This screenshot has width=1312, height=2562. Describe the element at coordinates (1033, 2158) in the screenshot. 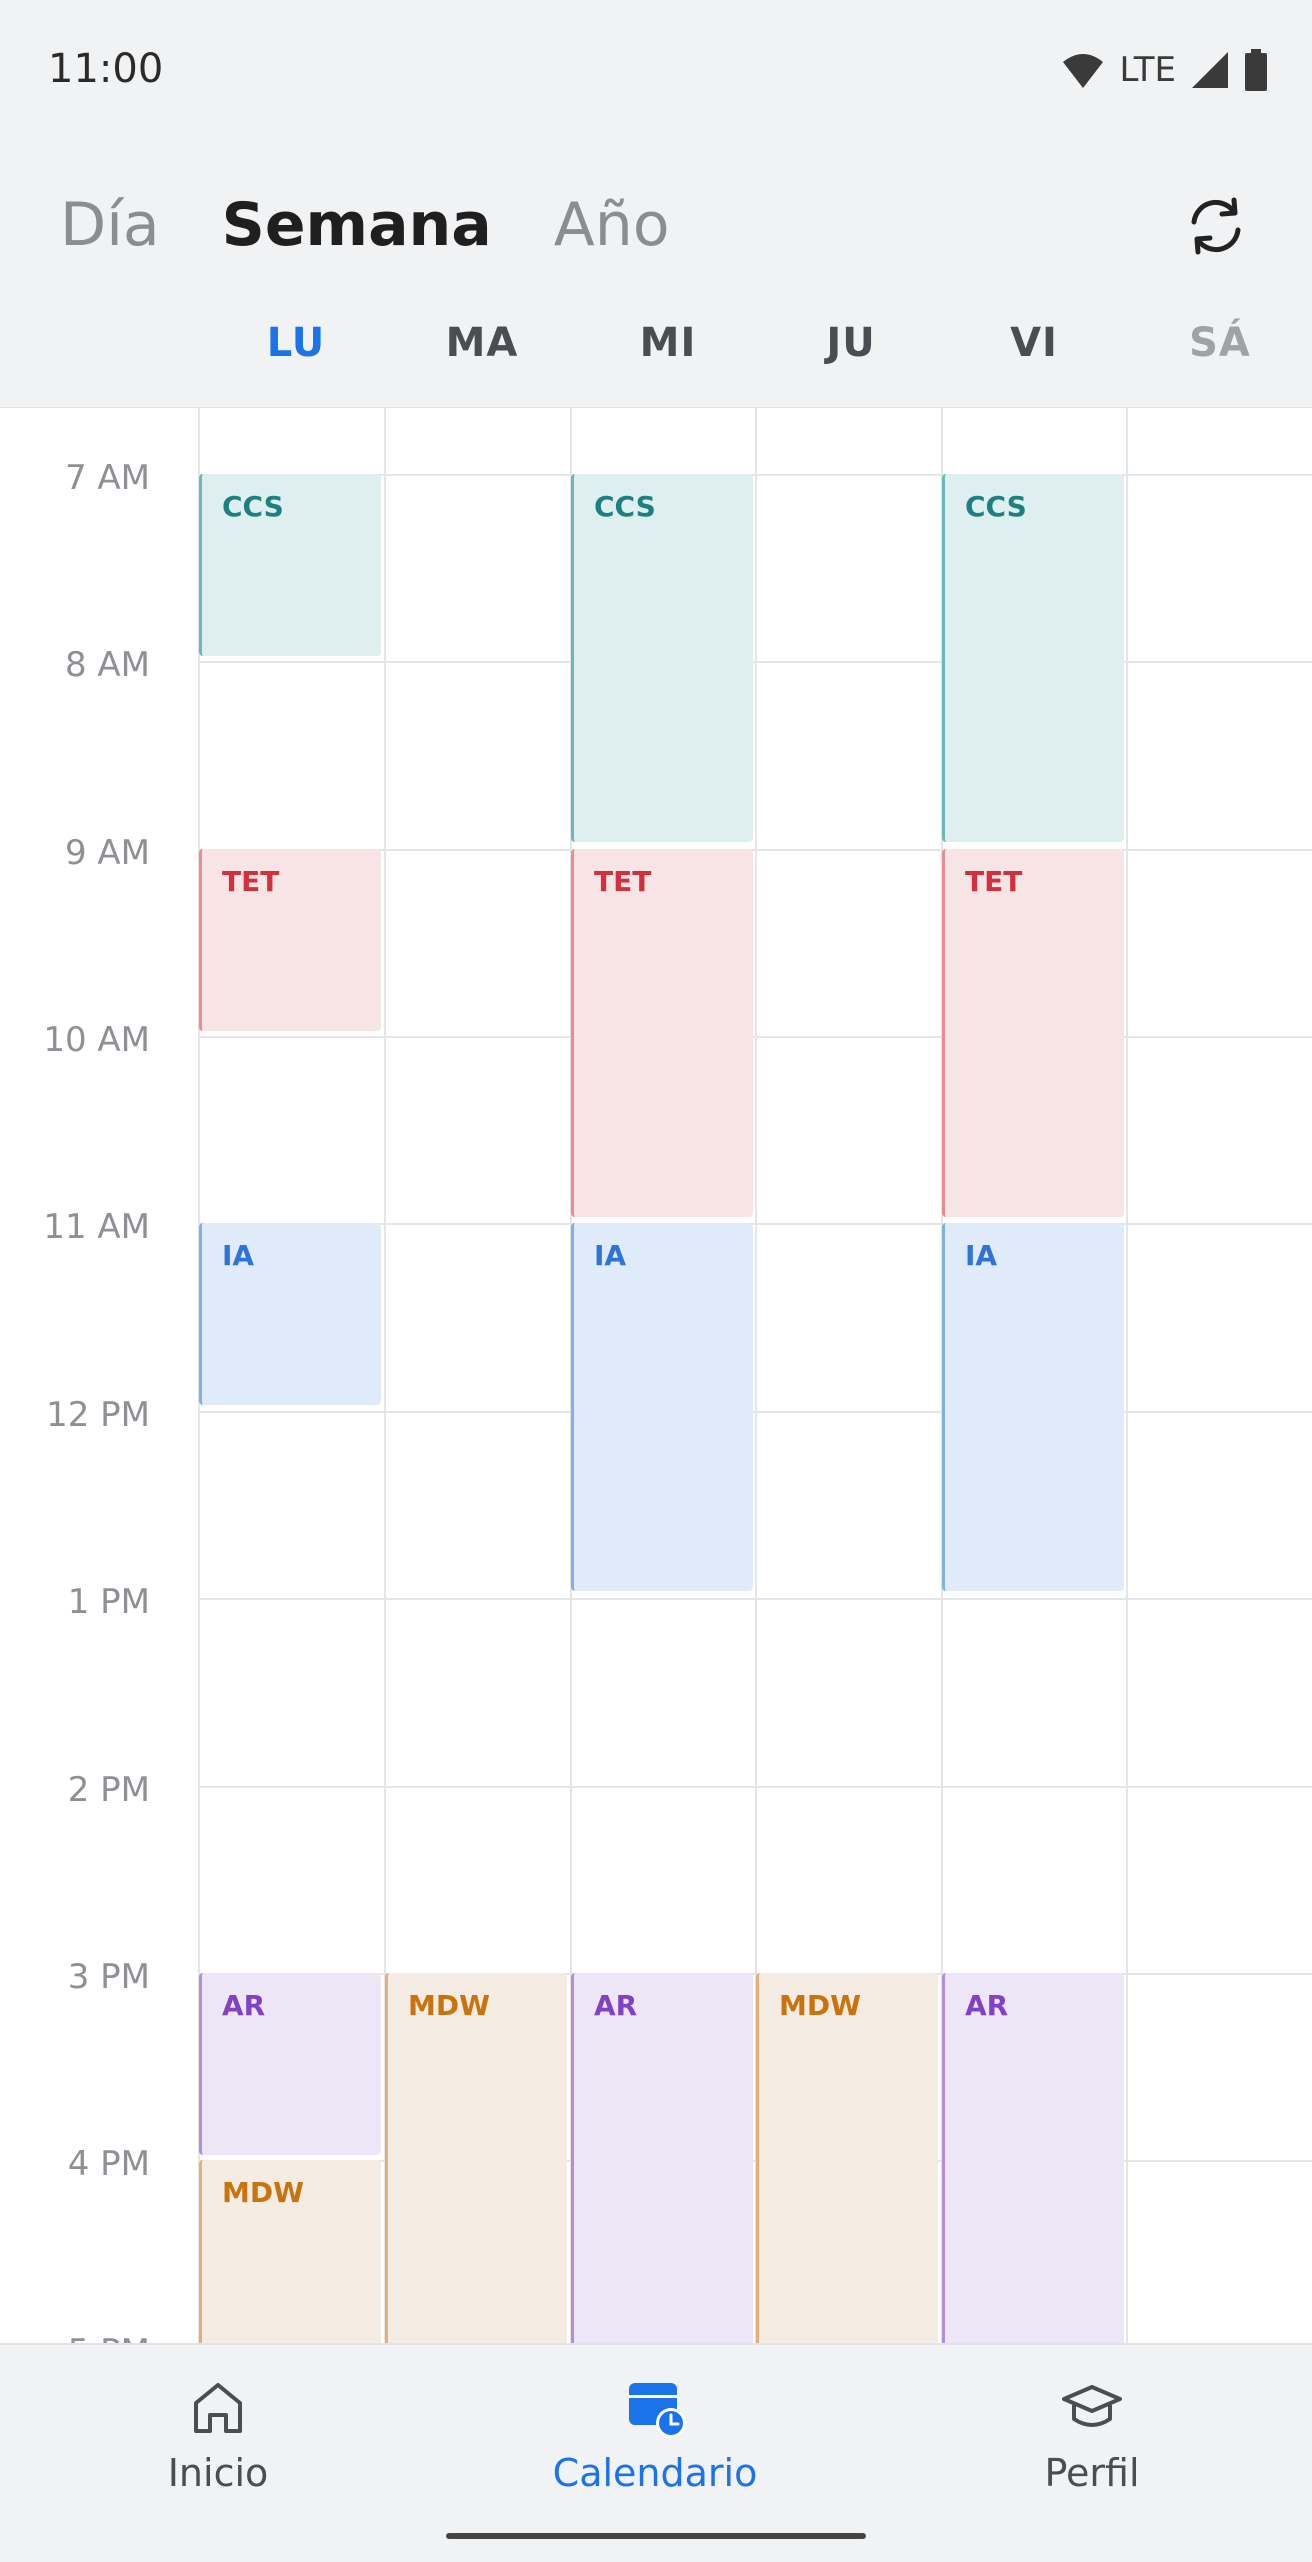

I see `event-ar-vi: AR` at that location.